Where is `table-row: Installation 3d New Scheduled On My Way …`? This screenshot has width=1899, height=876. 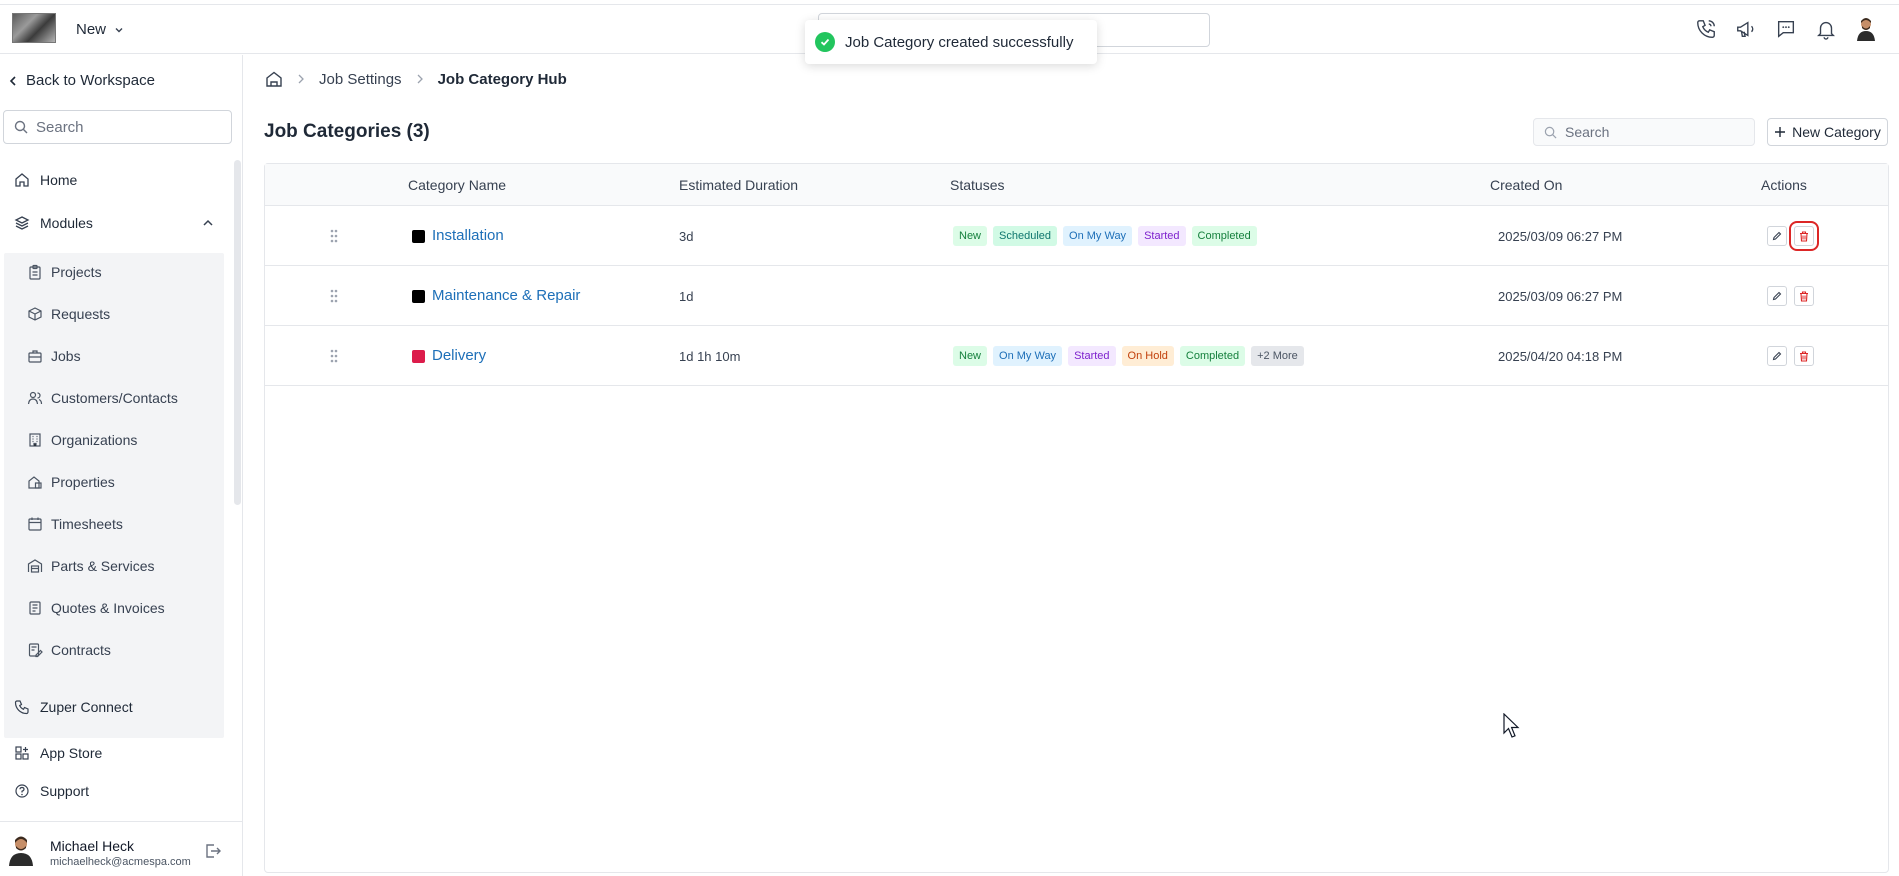
table-row: Installation 3d New Scheduled On My Way … is located at coordinates (1076, 236).